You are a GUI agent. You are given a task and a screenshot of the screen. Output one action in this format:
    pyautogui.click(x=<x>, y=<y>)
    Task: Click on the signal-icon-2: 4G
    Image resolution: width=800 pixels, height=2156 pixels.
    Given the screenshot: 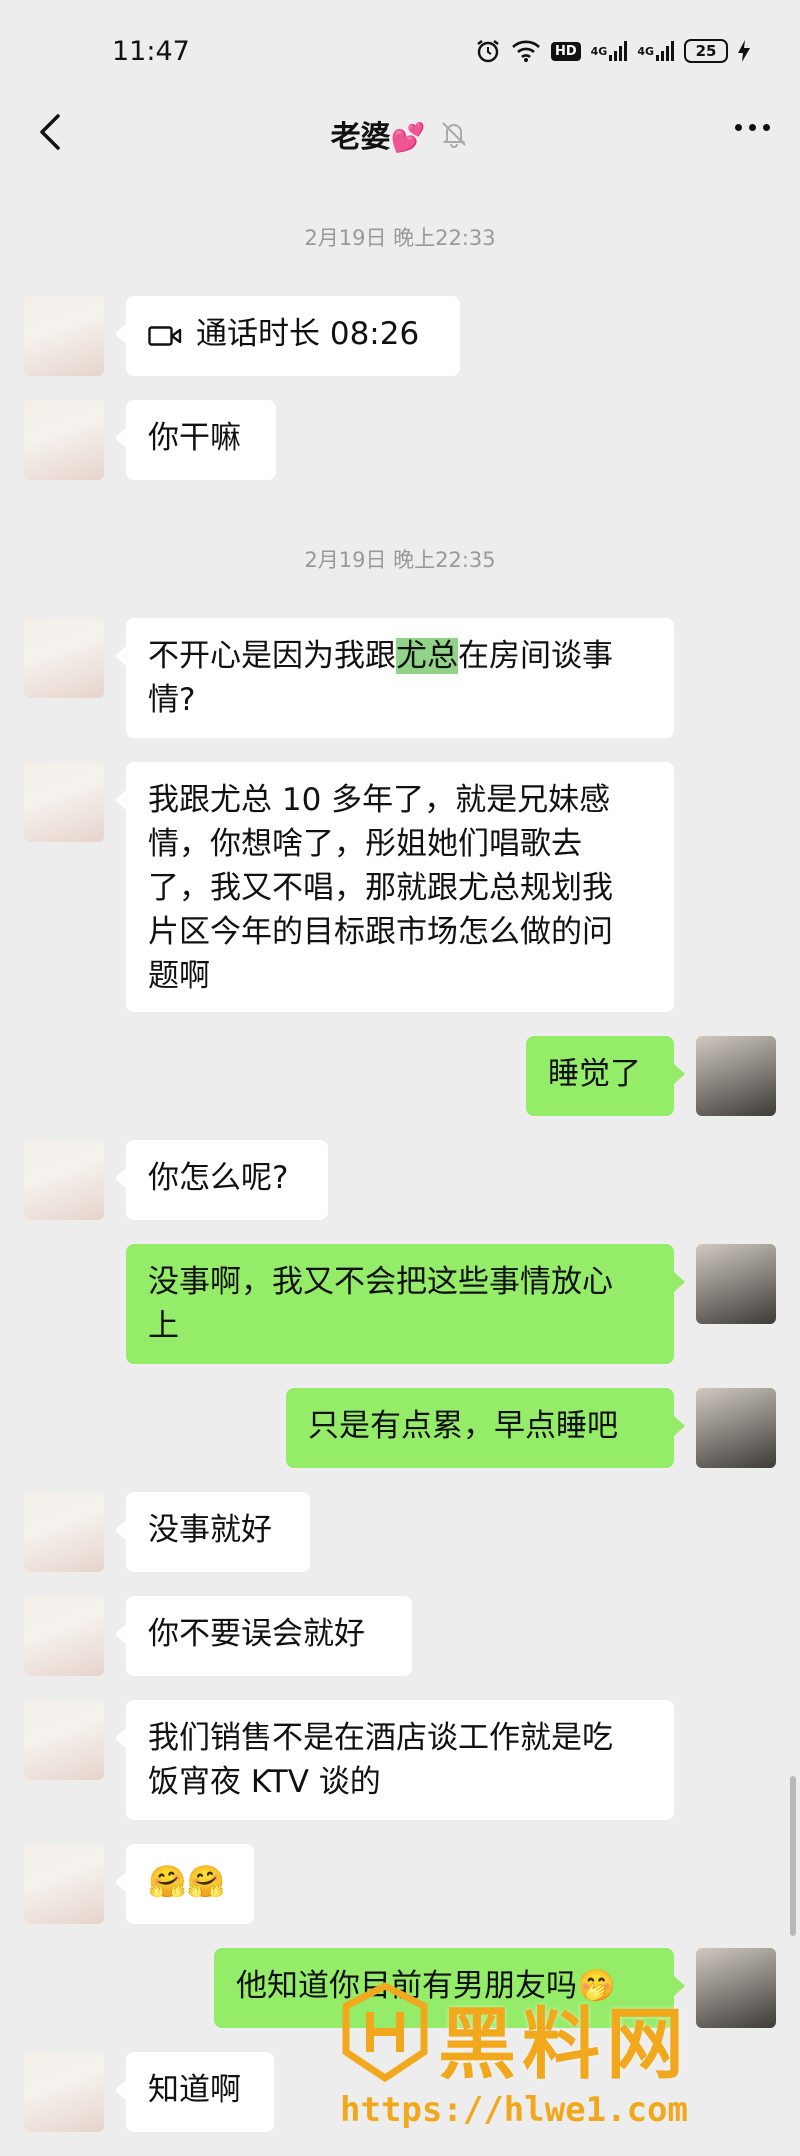 What is the action you would take?
    pyautogui.click(x=655, y=51)
    